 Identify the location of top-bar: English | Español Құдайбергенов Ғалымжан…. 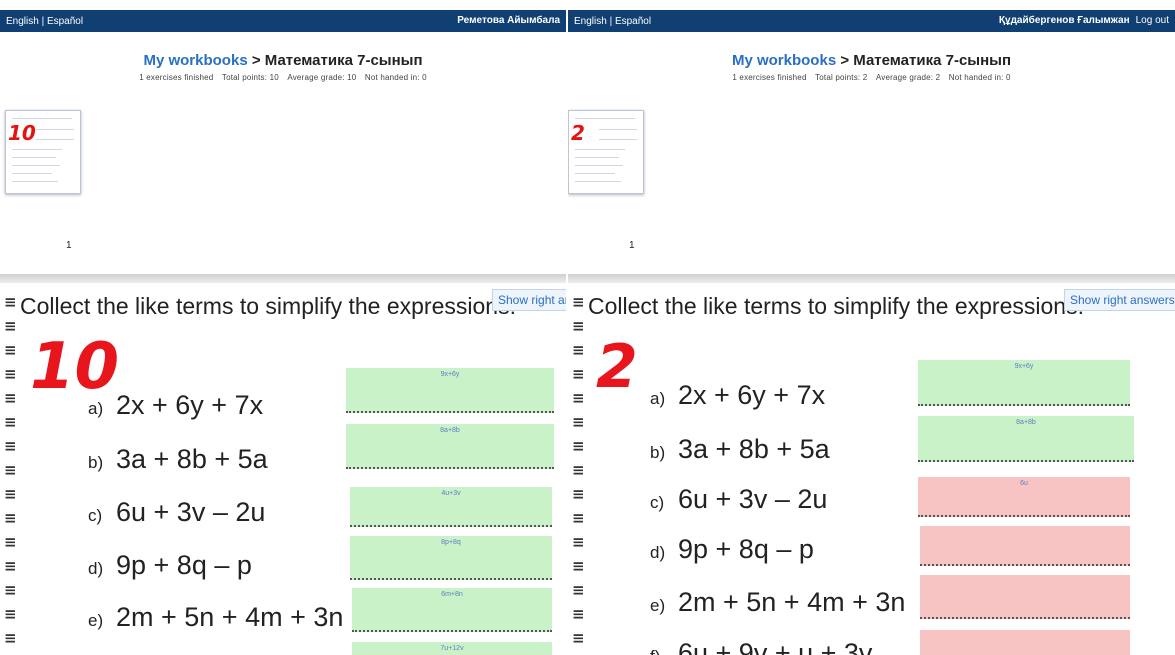
(871, 21).